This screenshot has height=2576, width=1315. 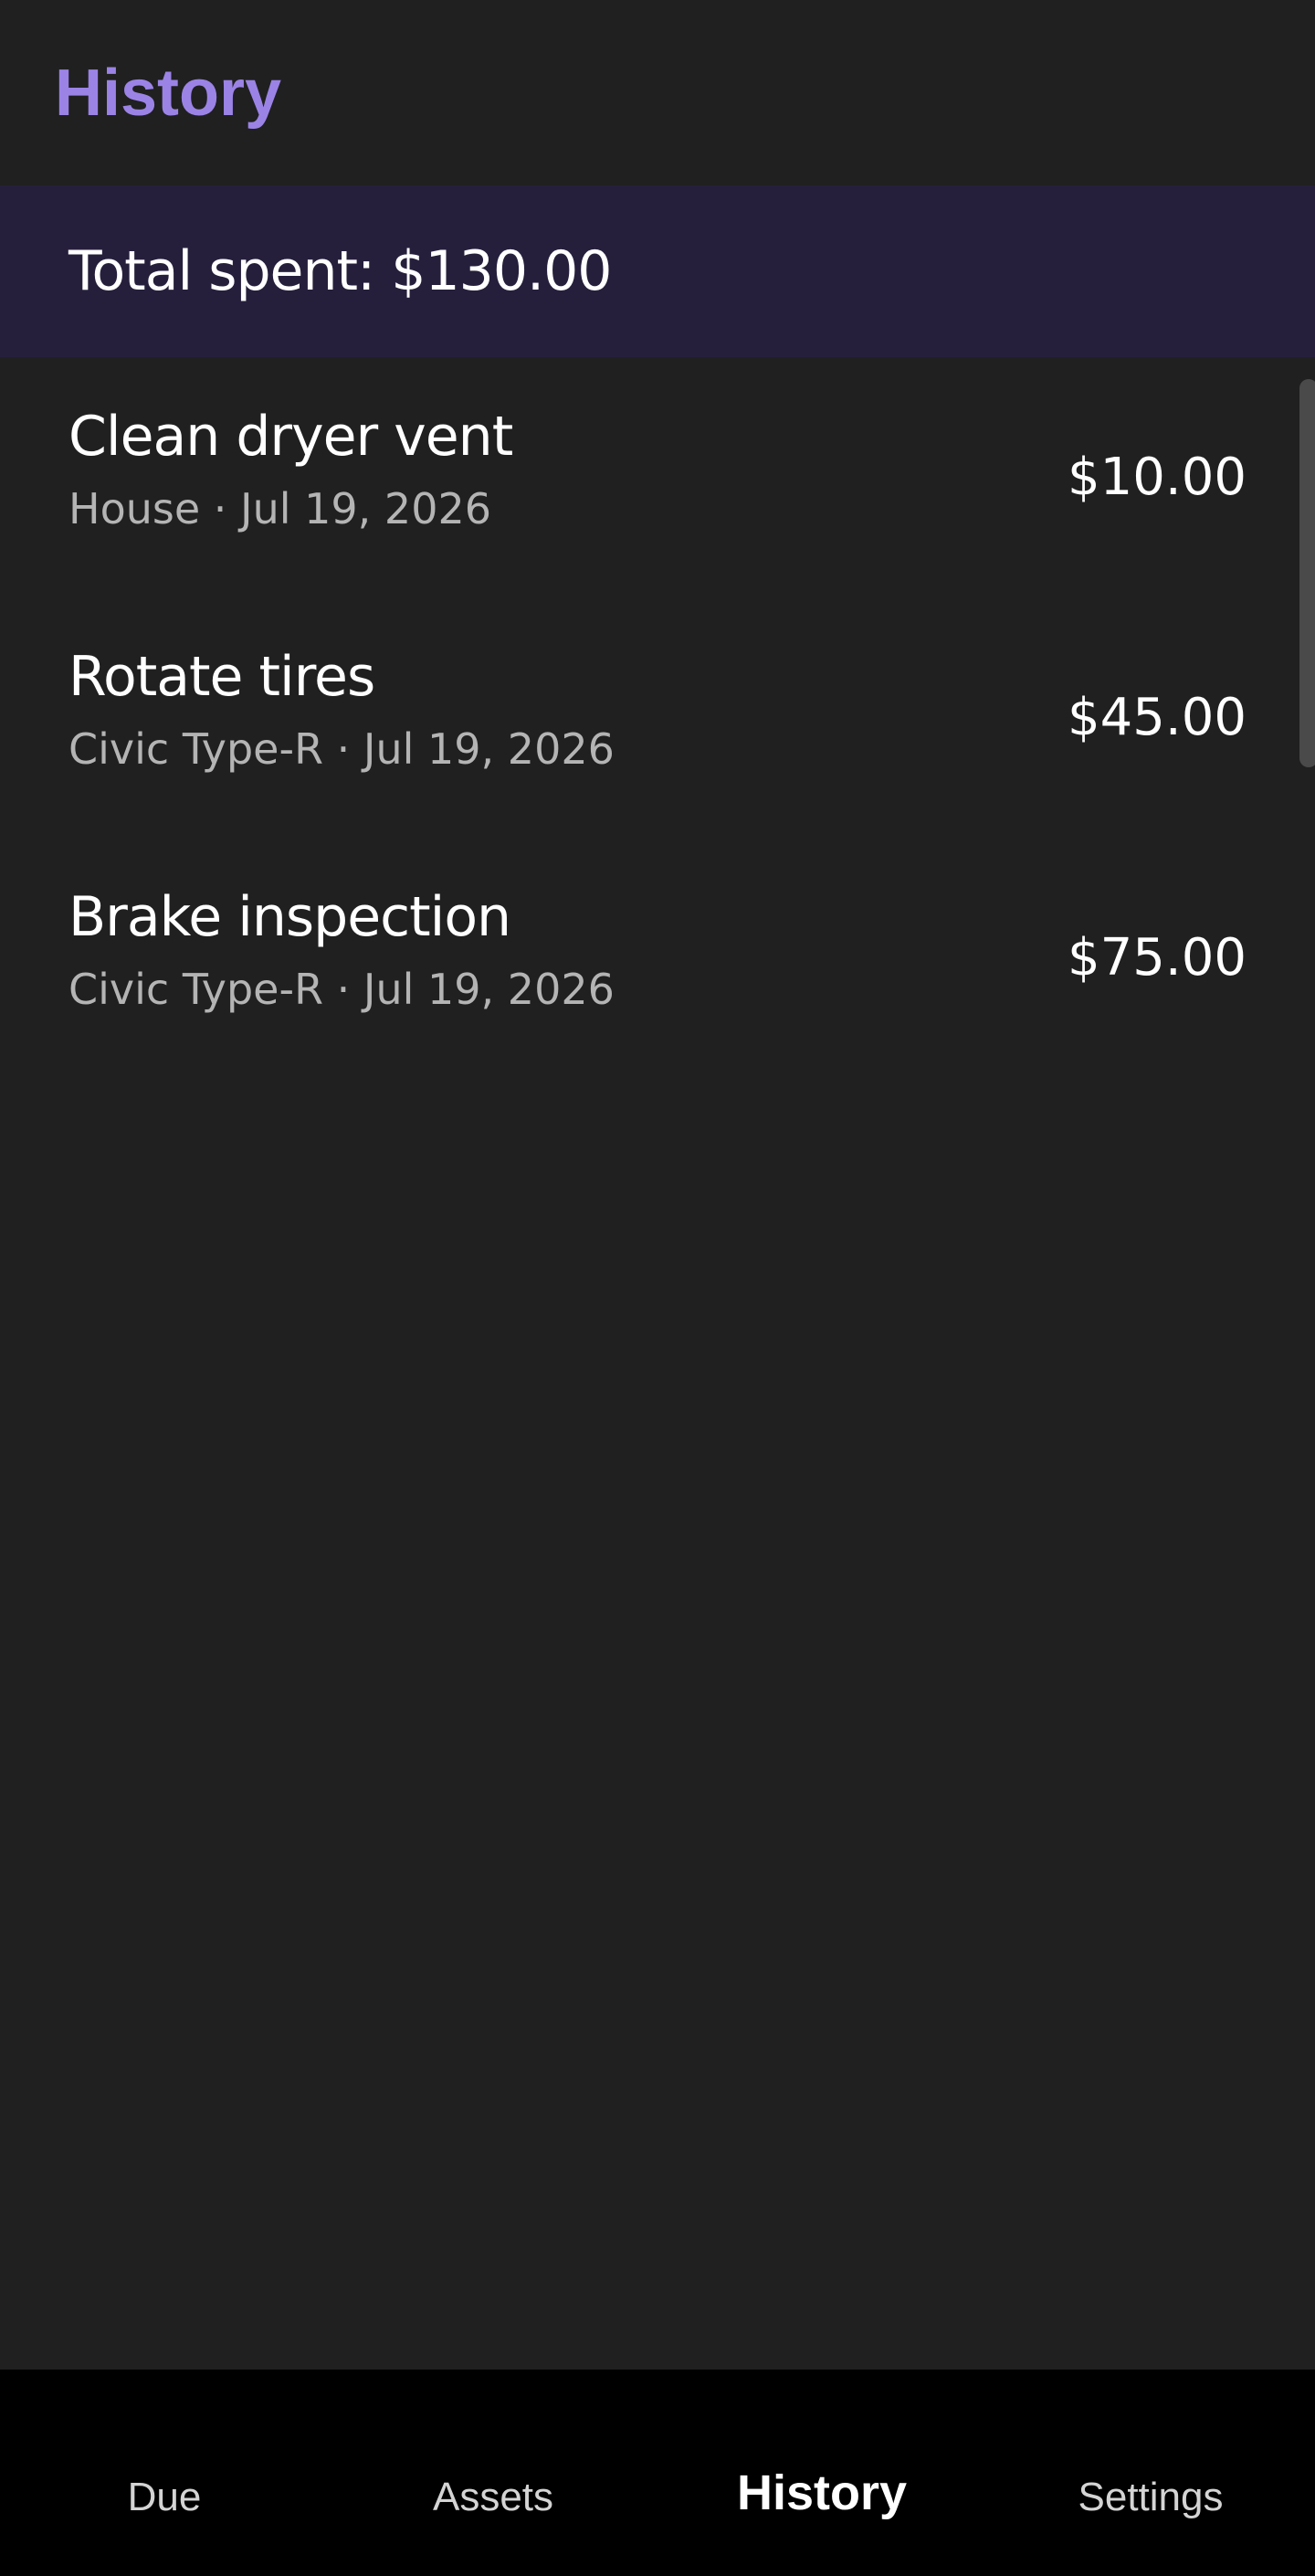 I want to click on history-item-amount: $75.00, so click(x=1157, y=957).